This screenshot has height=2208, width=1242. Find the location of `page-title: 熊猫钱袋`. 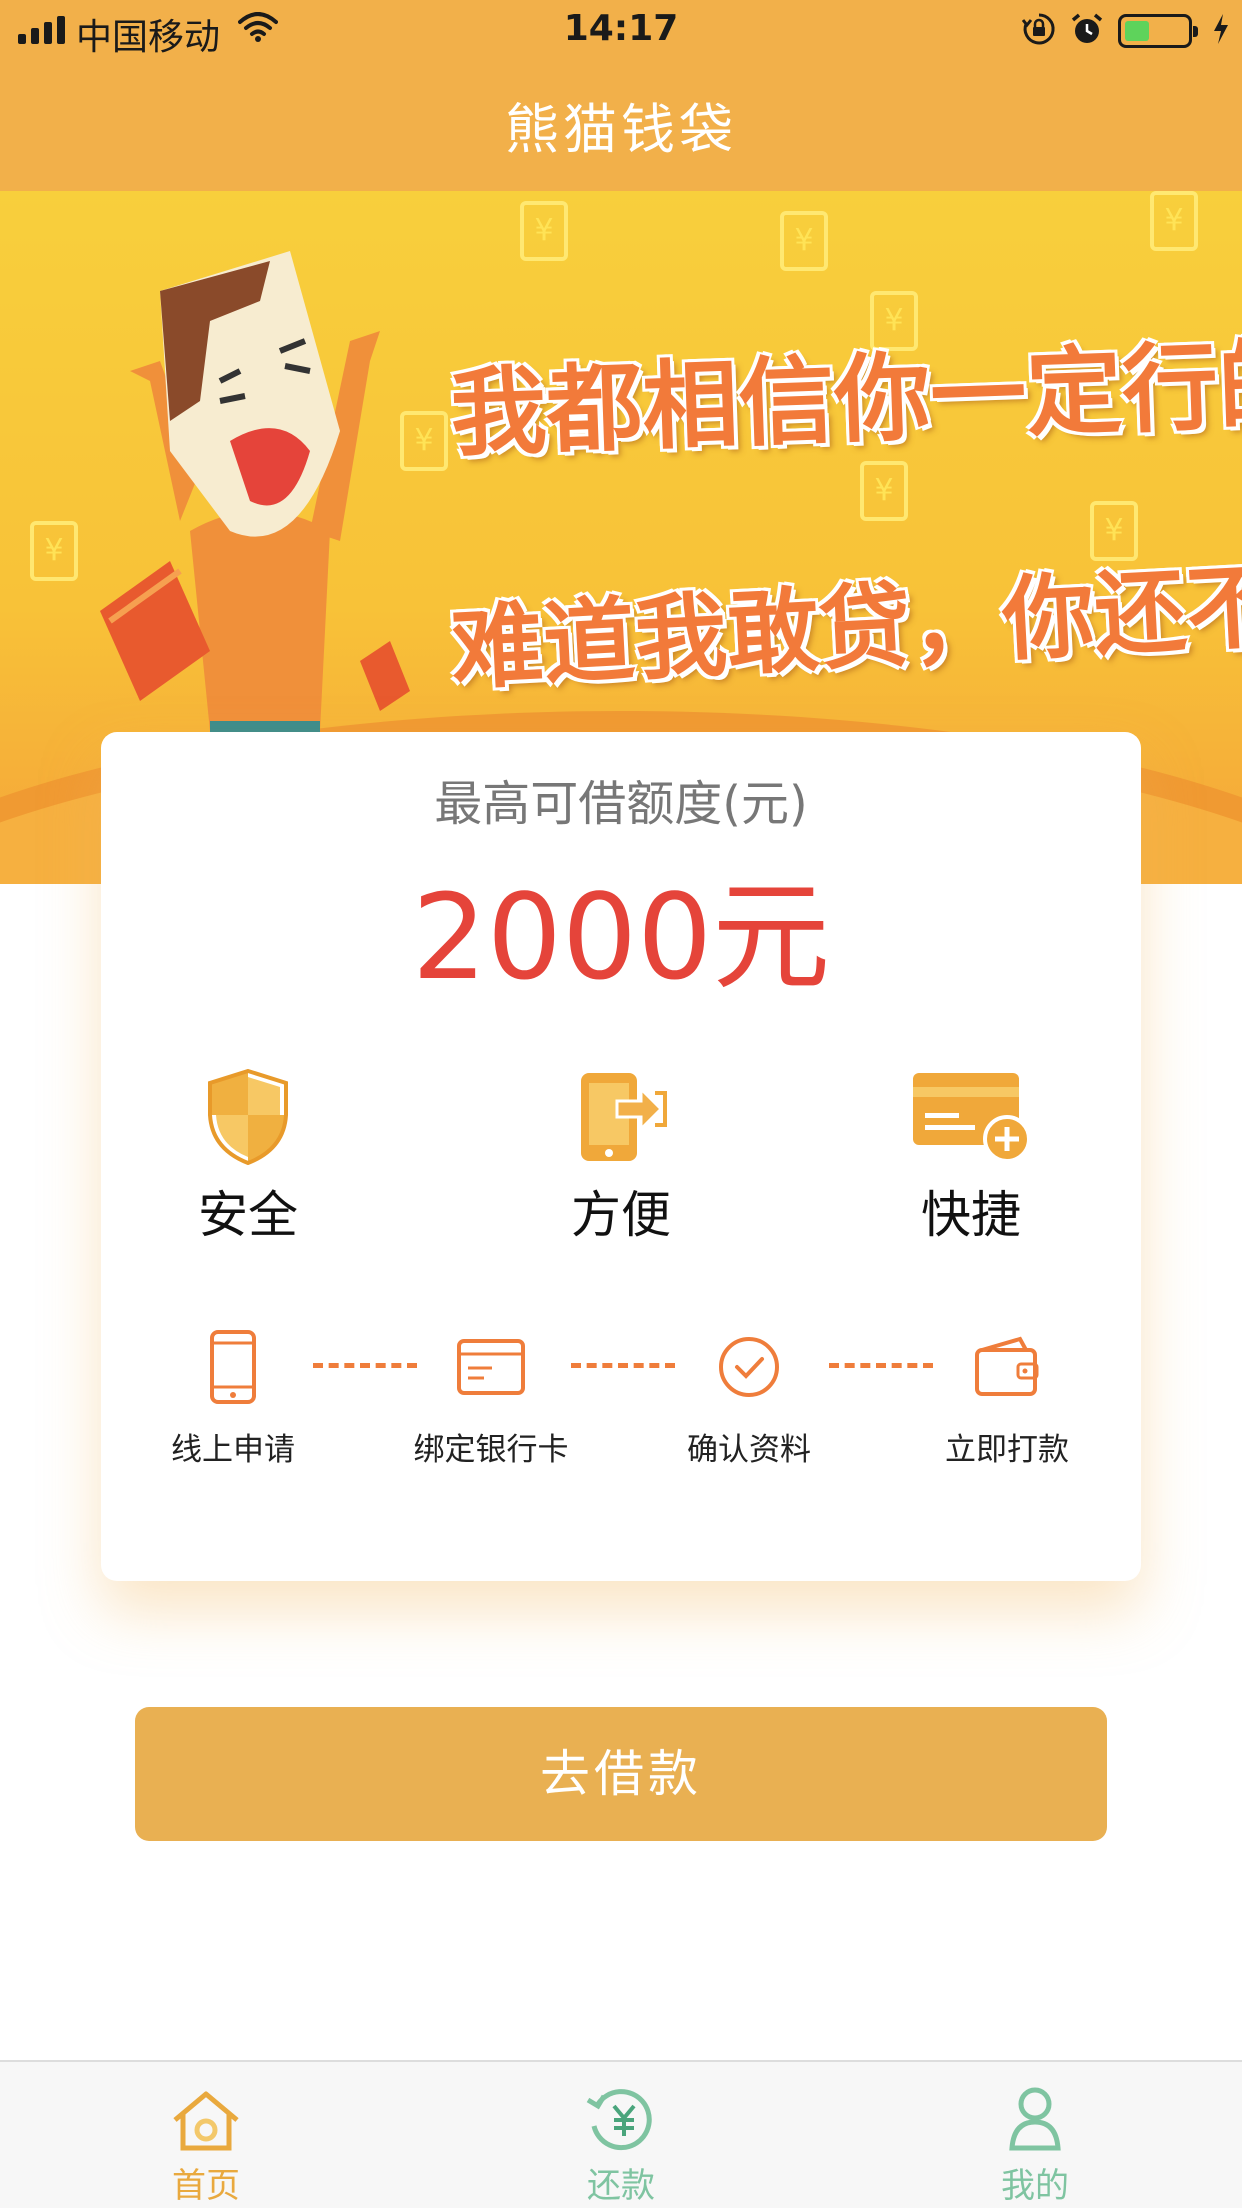

page-title: 熊猫钱袋 is located at coordinates (621, 129).